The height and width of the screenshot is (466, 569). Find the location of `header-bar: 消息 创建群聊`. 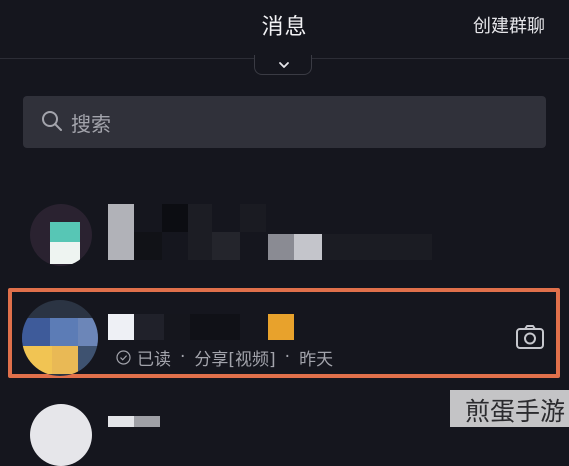

header-bar: 消息 创建群聊 is located at coordinates (284, 29).